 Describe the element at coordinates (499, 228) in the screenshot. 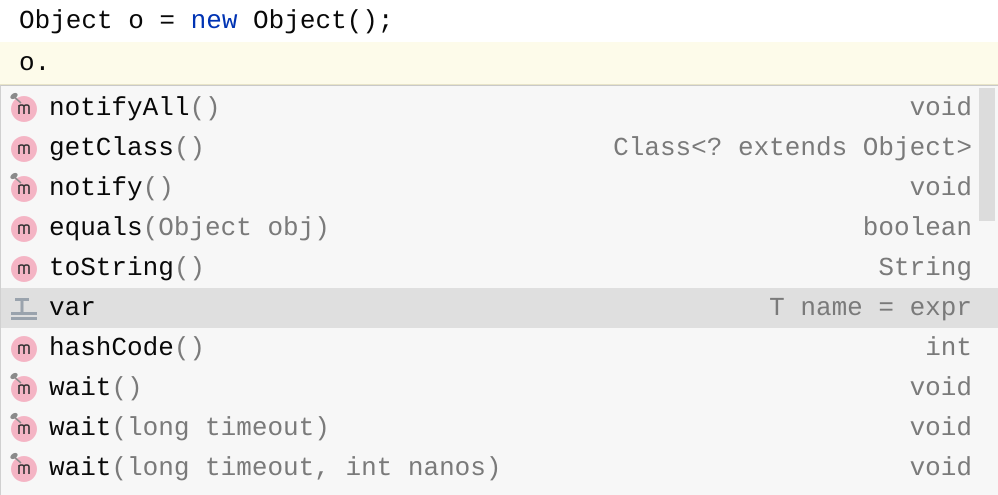

I see `completion-item: equals(Object obj) boolean` at that location.